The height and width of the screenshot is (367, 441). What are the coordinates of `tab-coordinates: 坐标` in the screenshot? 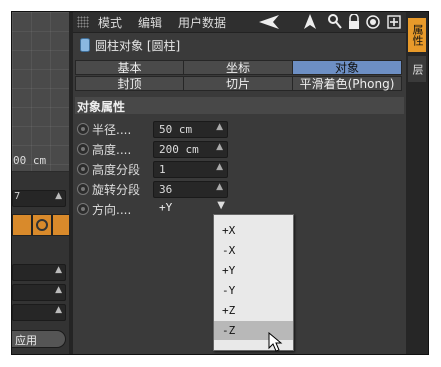 It's located at (238, 67).